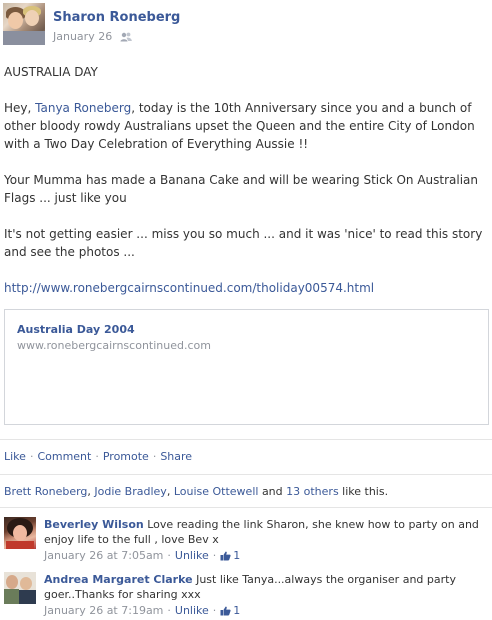 The height and width of the screenshot is (620, 492). What do you see at coordinates (82, 36) in the screenshot?
I see `post-date: January 26` at bounding box center [82, 36].